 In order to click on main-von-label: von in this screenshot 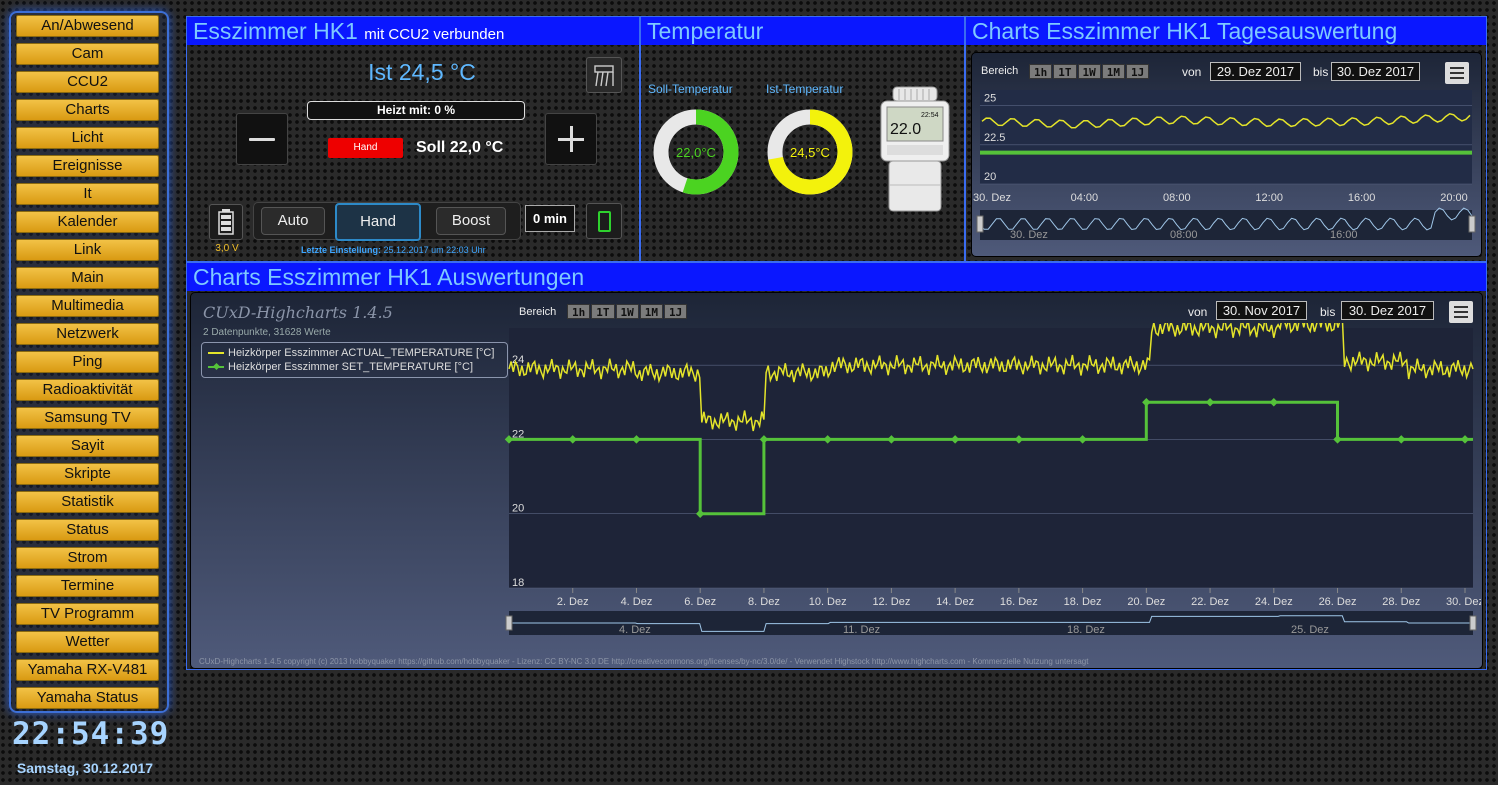, I will do `click(1198, 312)`.